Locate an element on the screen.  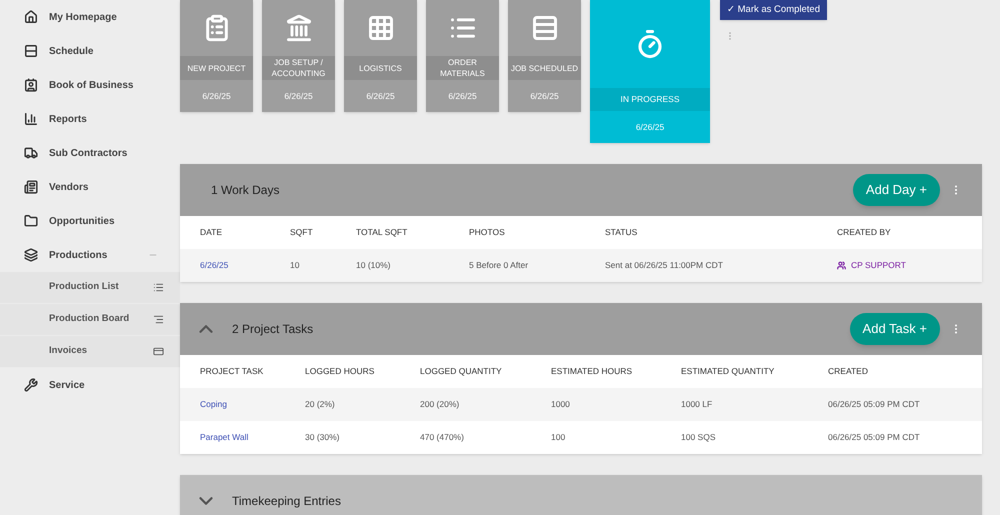
stage-label: ORDER MATERIALS is located at coordinates (462, 68).